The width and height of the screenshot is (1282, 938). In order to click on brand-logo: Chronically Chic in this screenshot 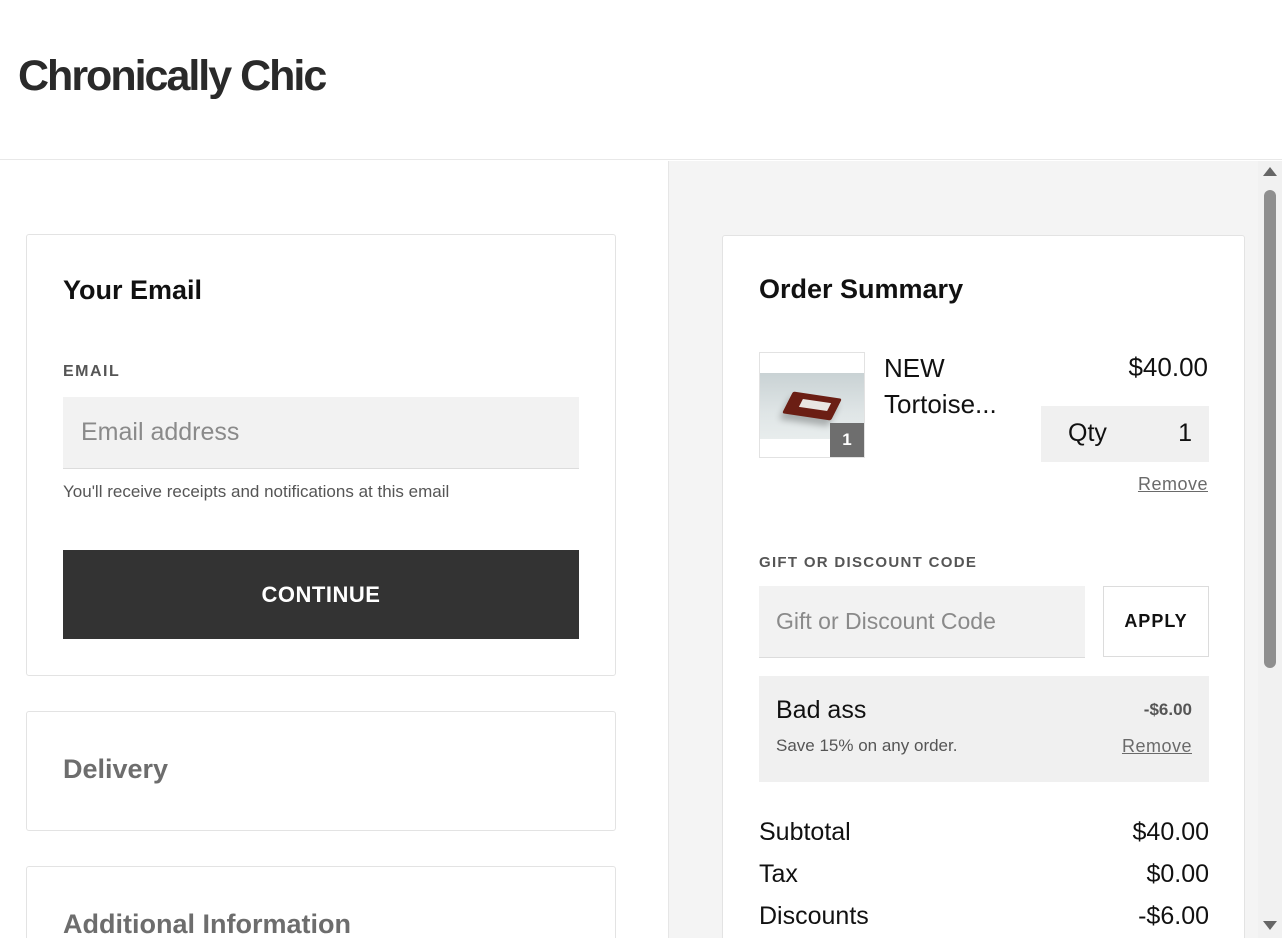, I will do `click(172, 76)`.